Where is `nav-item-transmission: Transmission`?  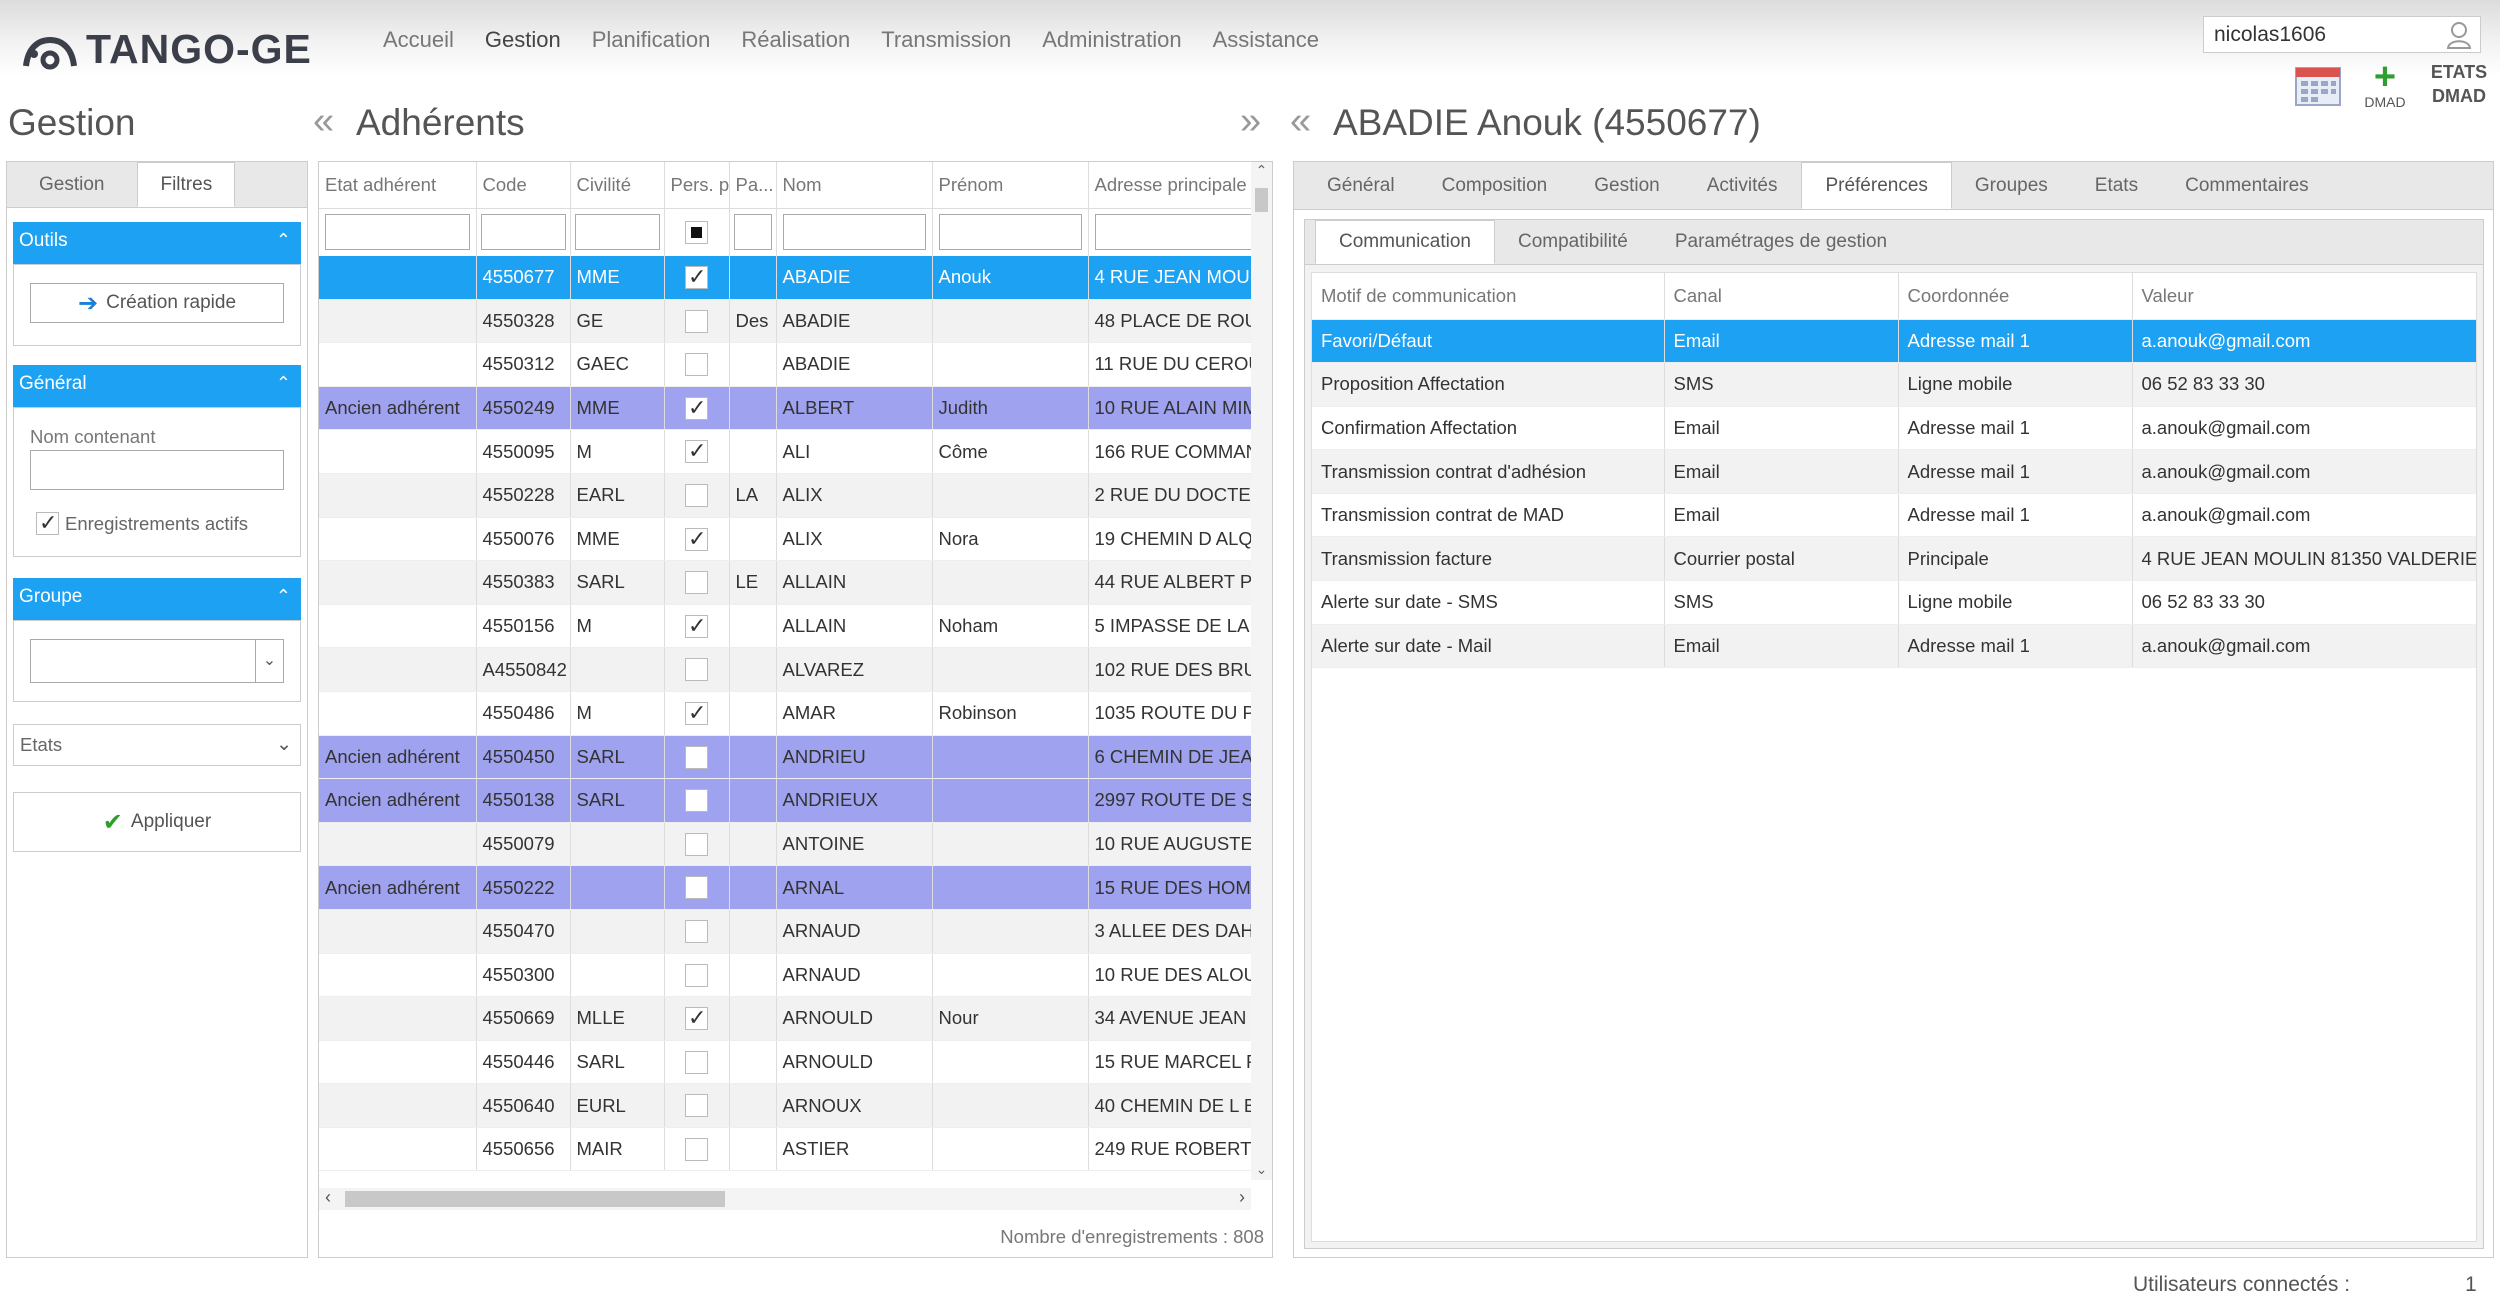 nav-item-transmission: Transmission is located at coordinates (946, 40).